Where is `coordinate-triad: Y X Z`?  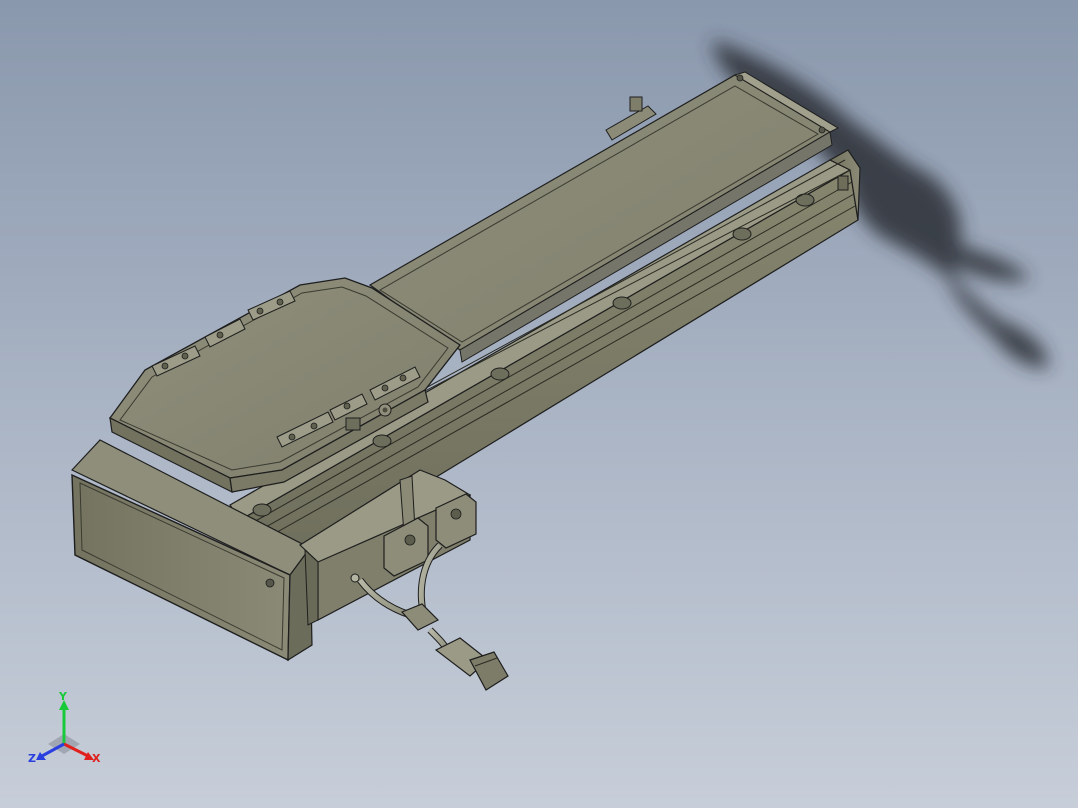 coordinate-triad: Y X Z is located at coordinates (69, 735).